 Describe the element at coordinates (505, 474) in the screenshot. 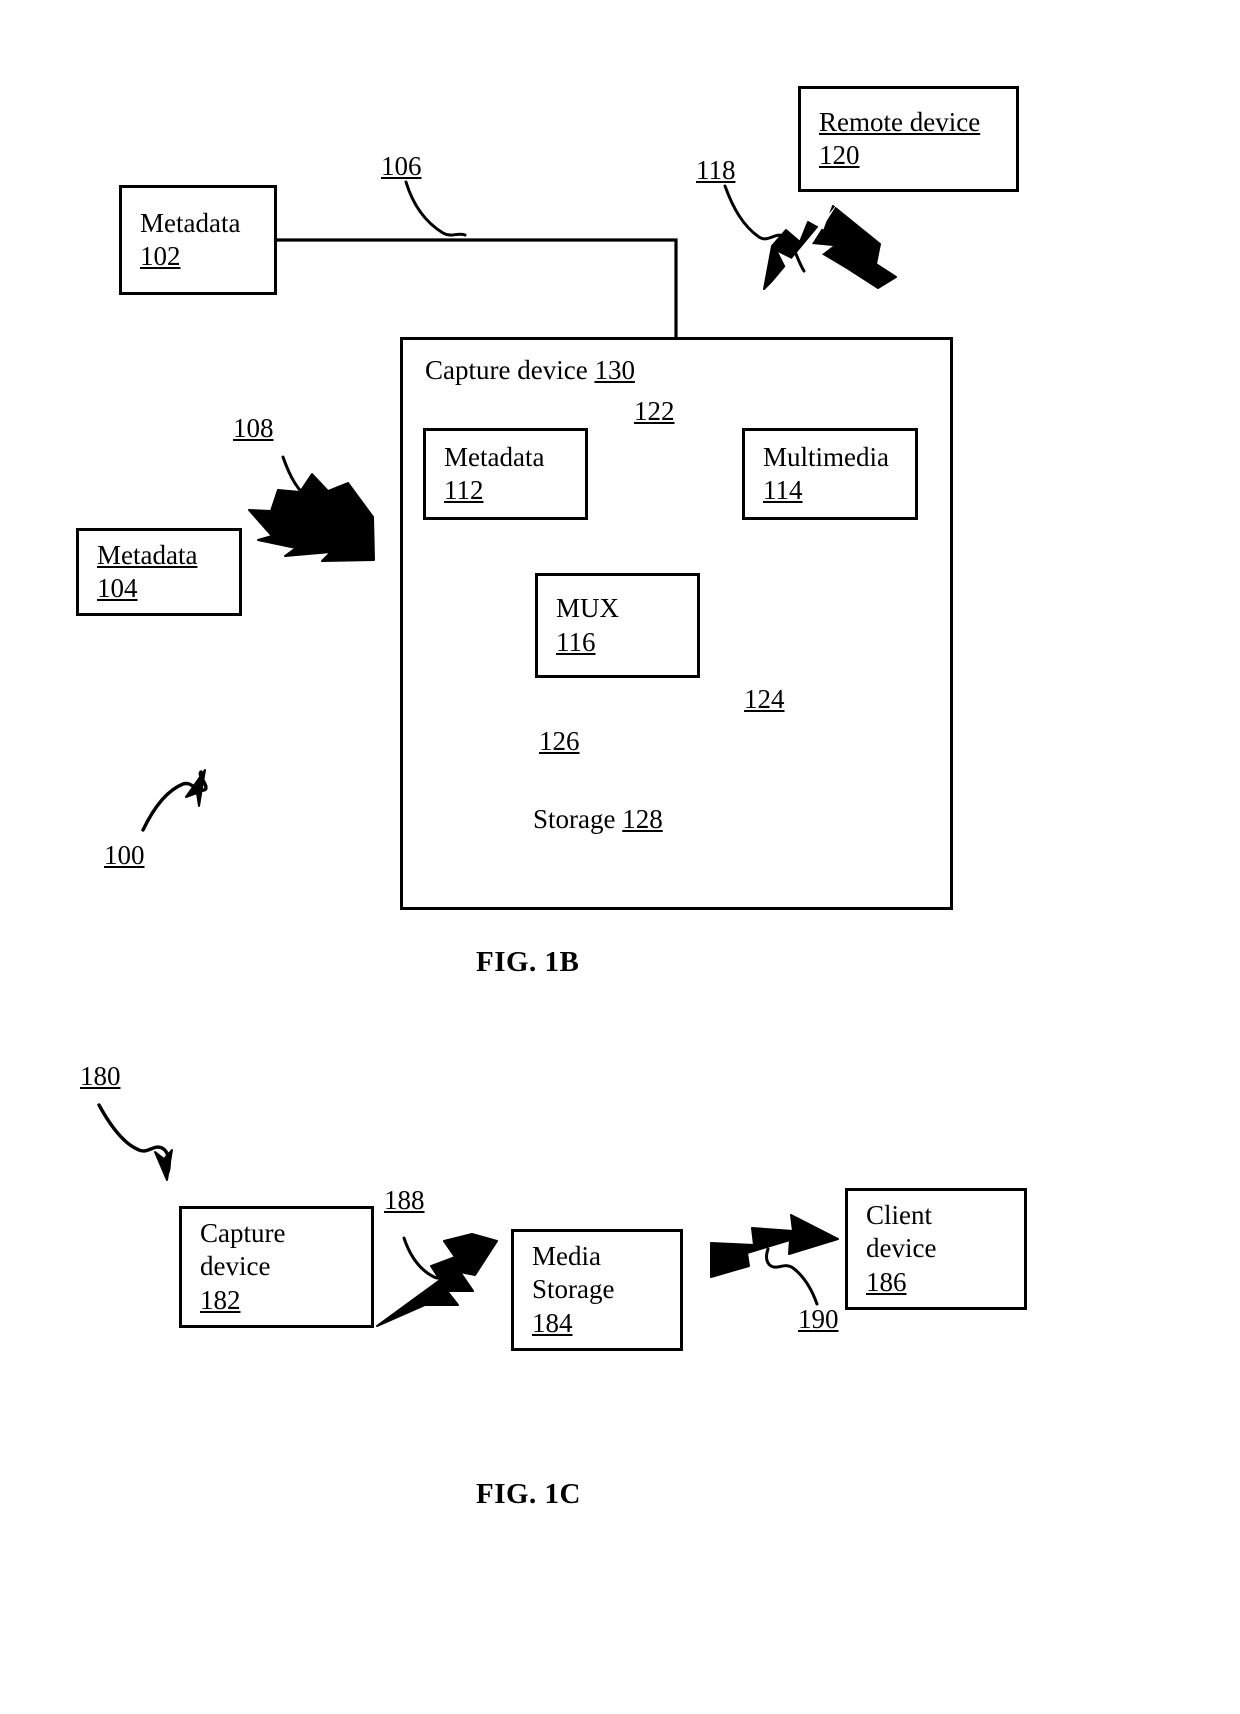

I see `block-metadata-112: Metadata 112` at that location.